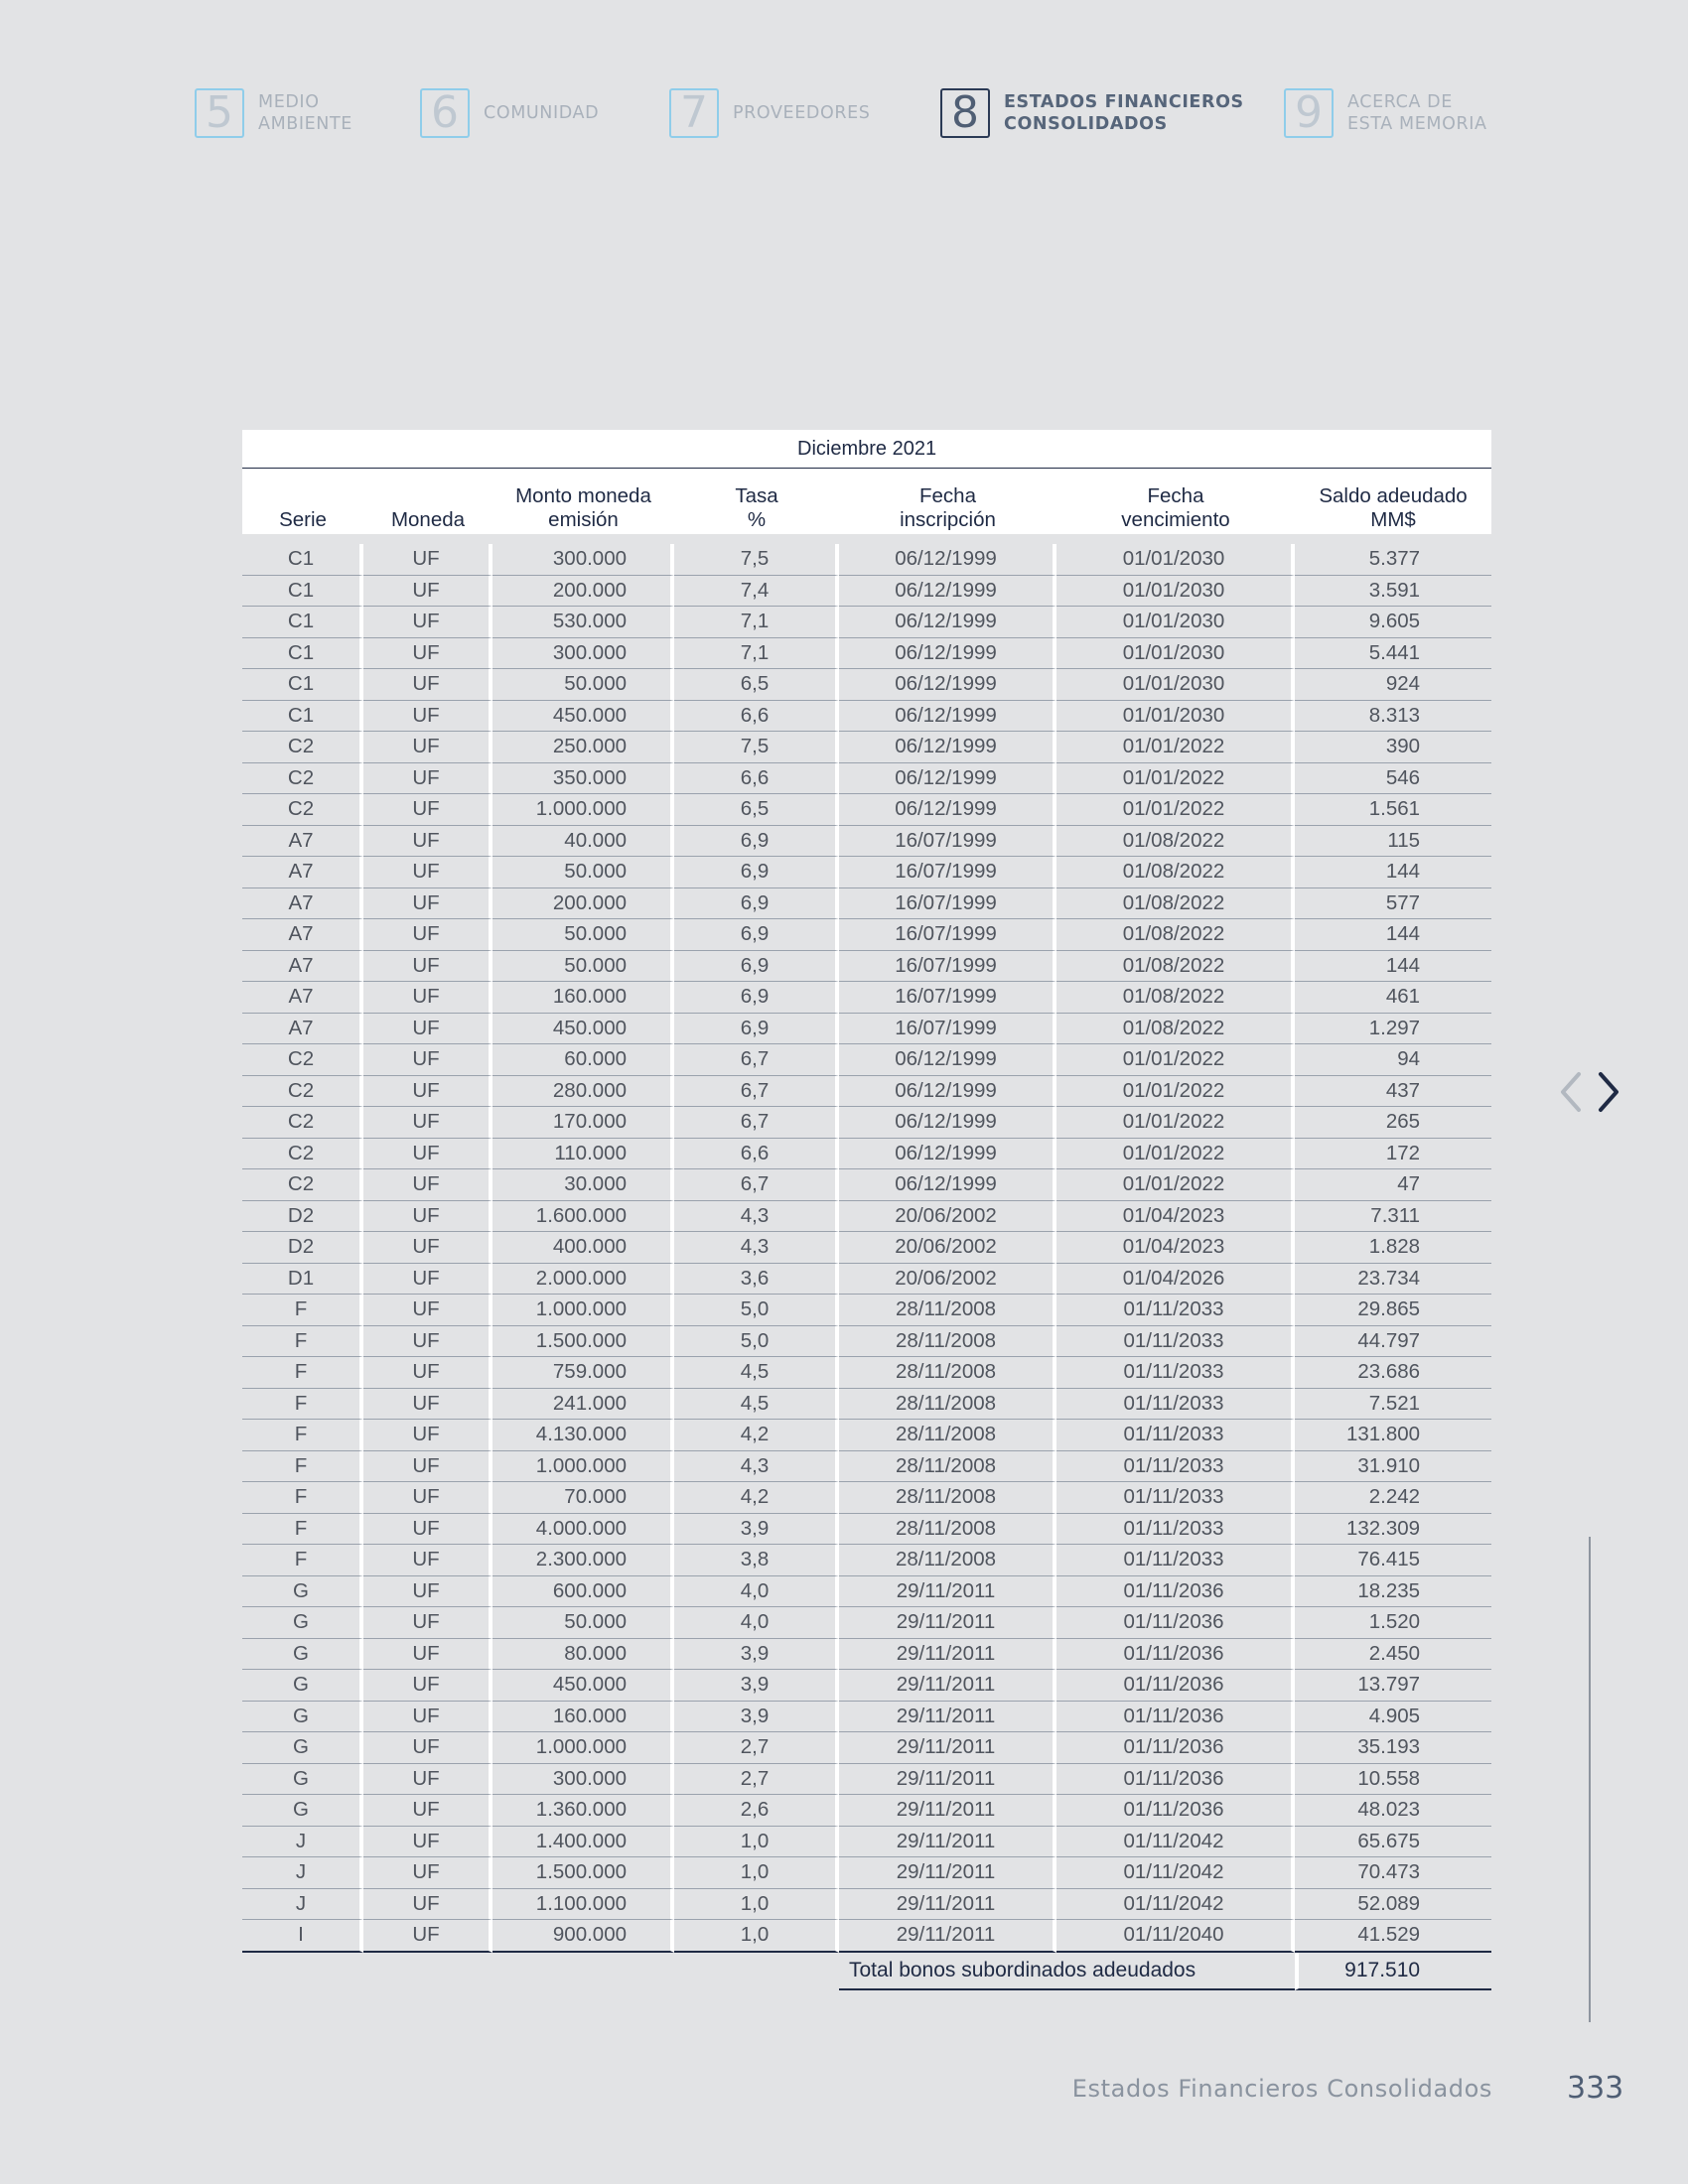 The image size is (1688, 2184). Describe the element at coordinates (583, 778) in the screenshot. I see `cell-monto: 350.000` at that location.